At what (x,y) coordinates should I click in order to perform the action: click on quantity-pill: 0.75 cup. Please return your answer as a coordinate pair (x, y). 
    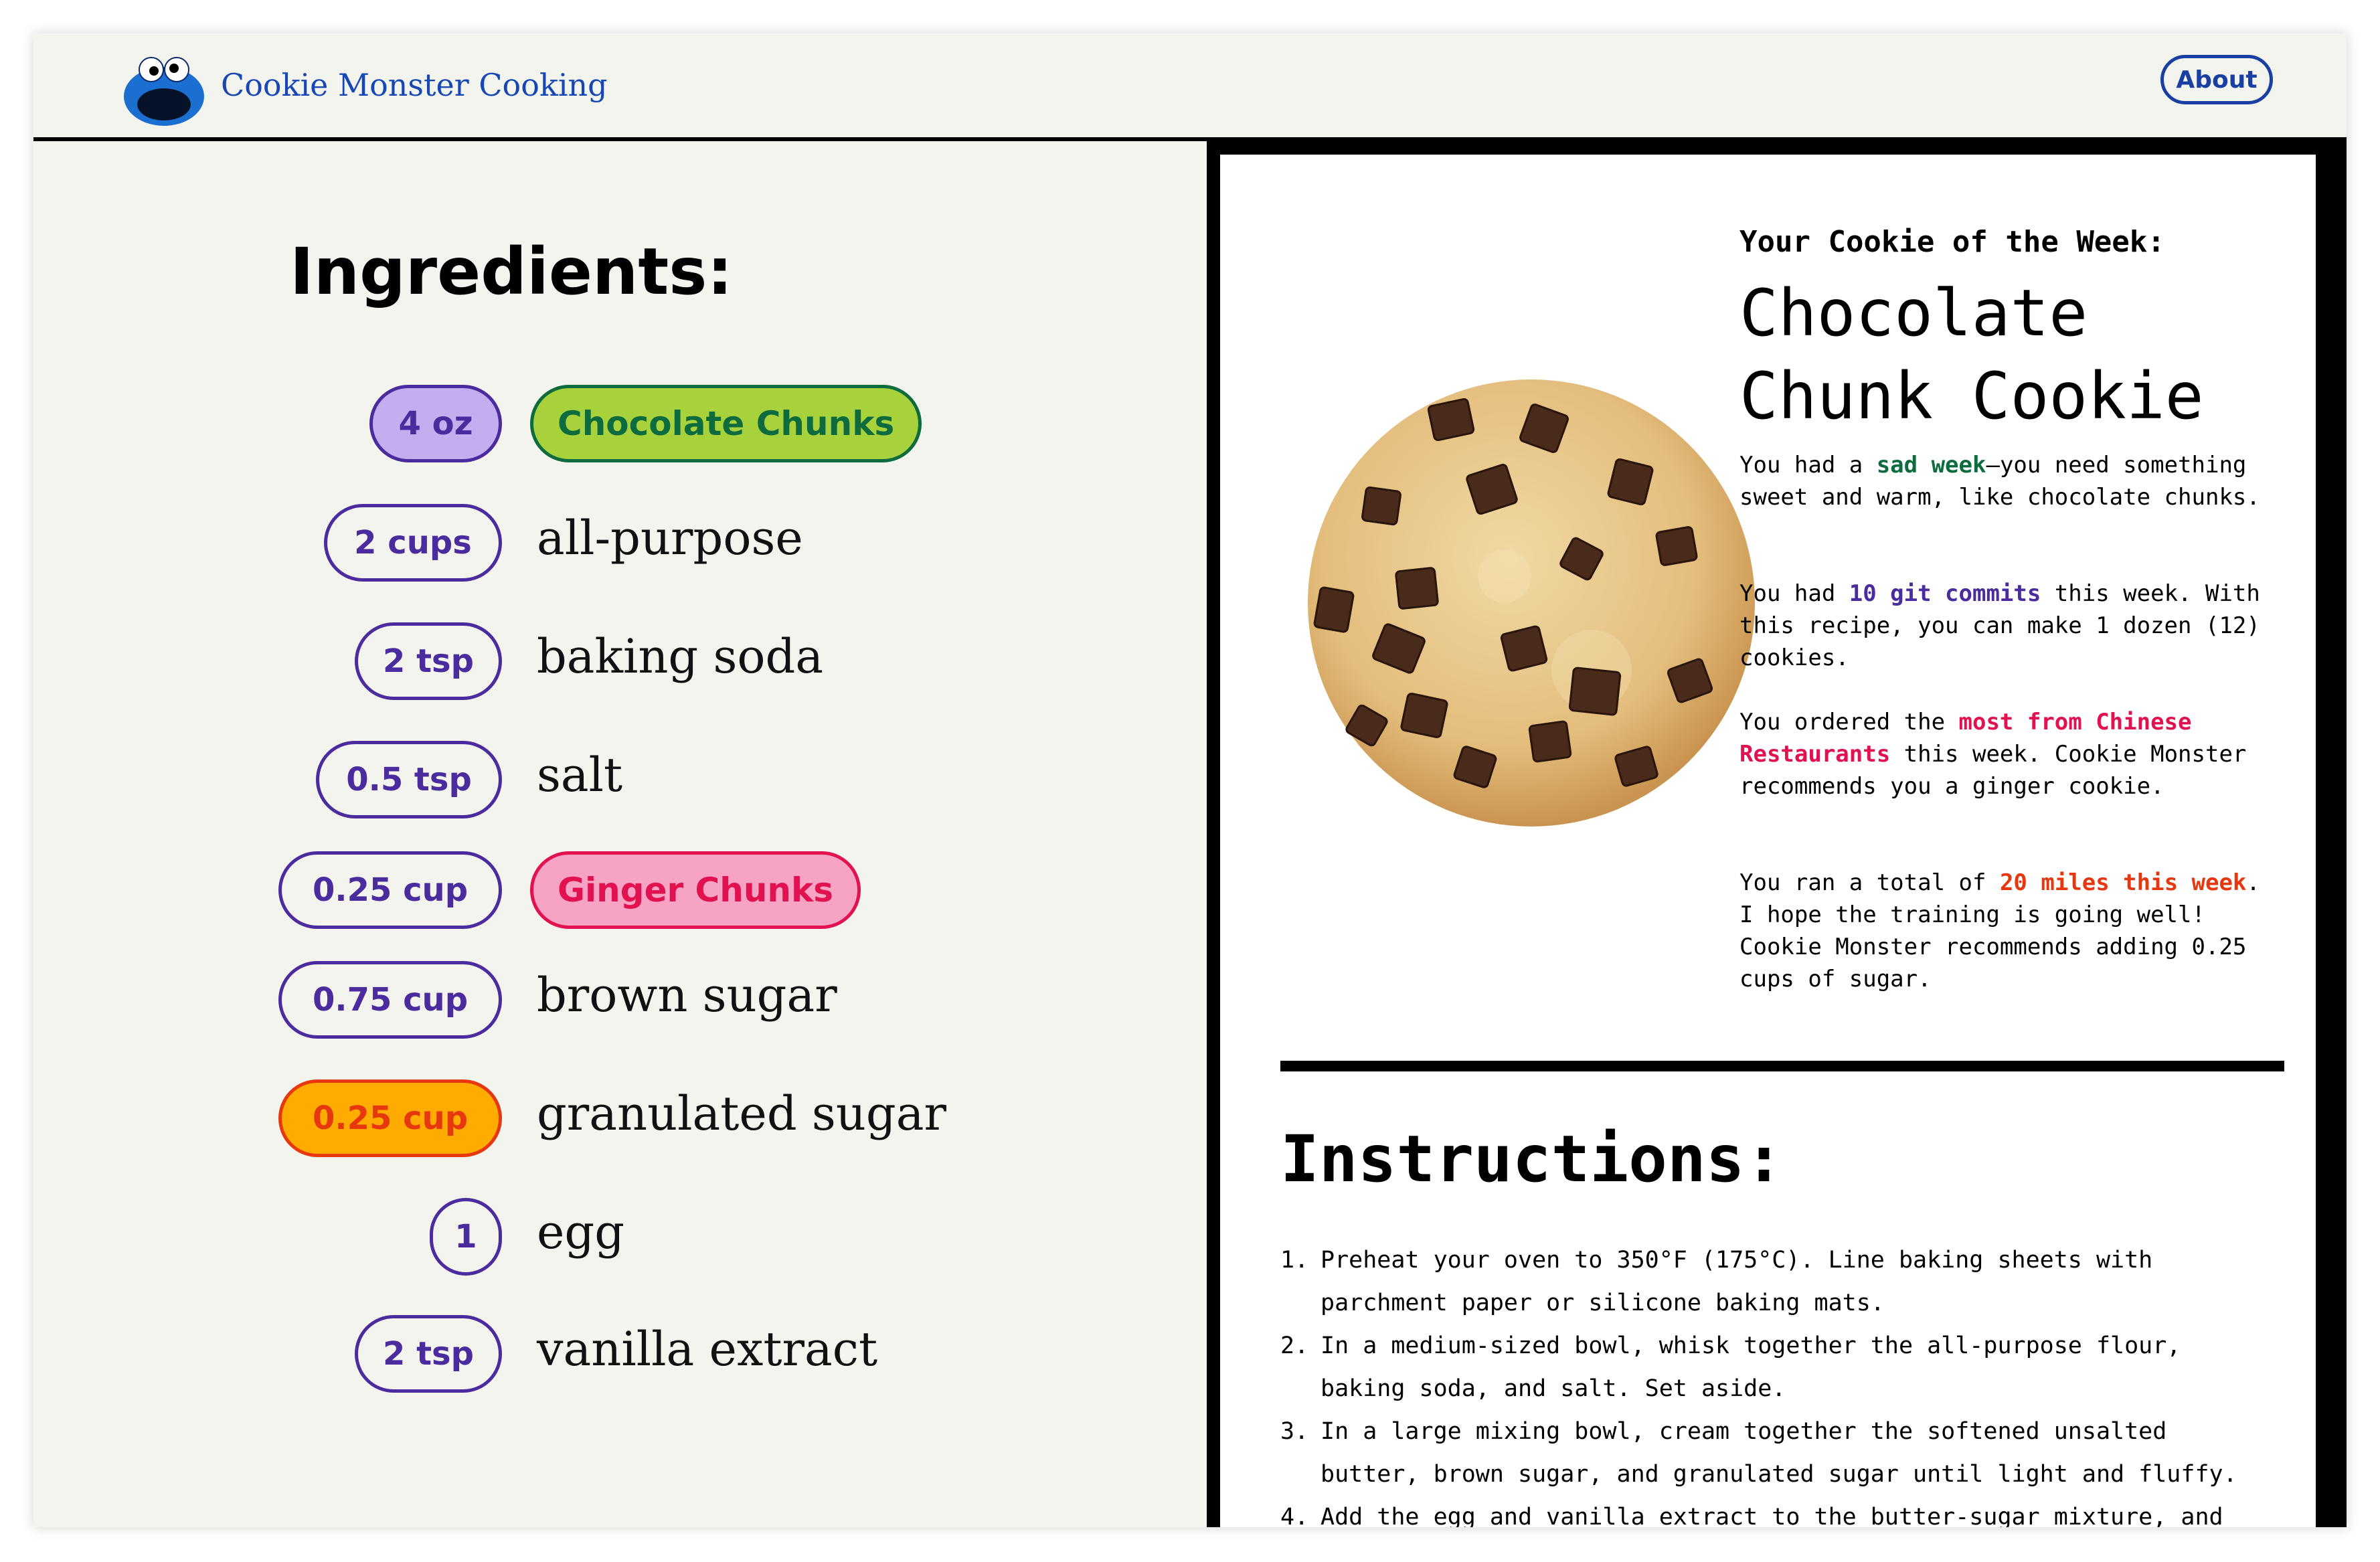
    Looking at the image, I should click on (390, 1000).